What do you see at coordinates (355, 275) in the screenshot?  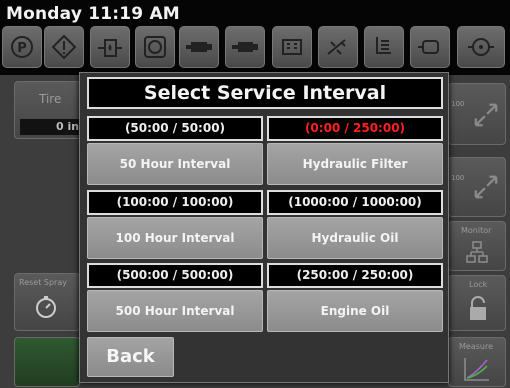 I see `engine-oil-time: (250:00 / 250:00)` at bounding box center [355, 275].